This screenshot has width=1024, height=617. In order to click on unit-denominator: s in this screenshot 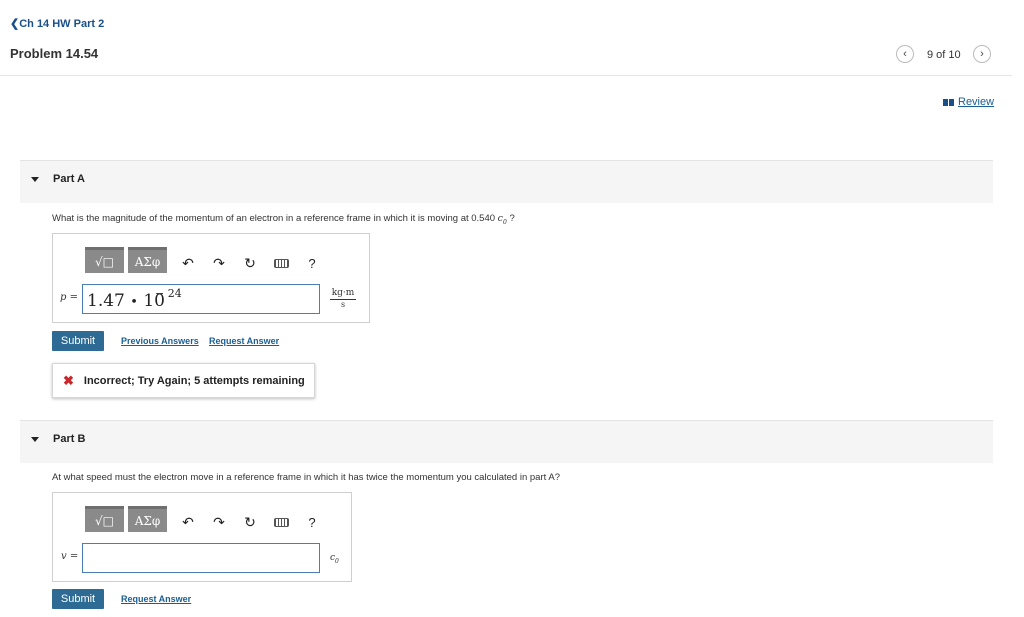, I will do `click(343, 304)`.